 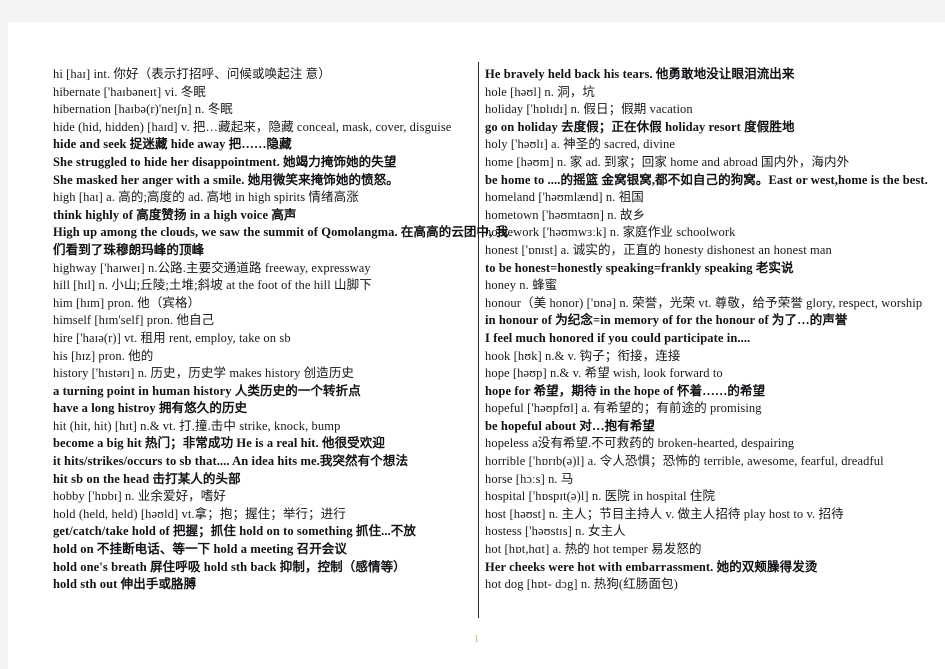 I want to click on entry-line: hope for 希望，期待 in the hope of 怀着……的希望, so click(x=625, y=390).